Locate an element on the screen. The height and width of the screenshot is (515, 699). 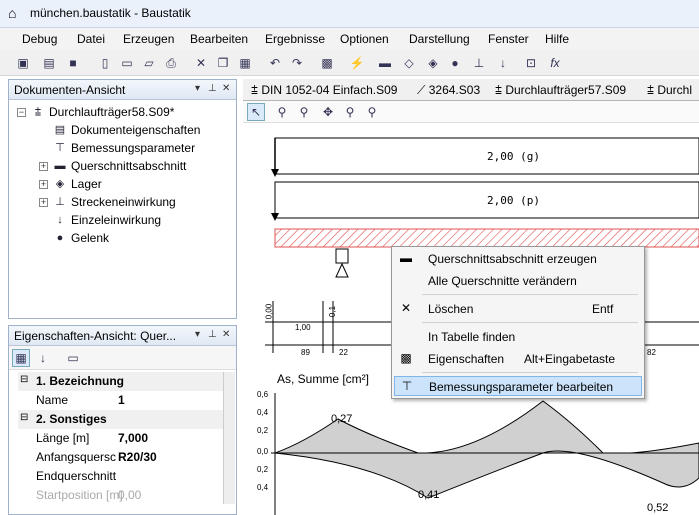
property-row-anfangsquerschnitt: Anfangsquersc R20/30 is located at coordinates (124, 457).